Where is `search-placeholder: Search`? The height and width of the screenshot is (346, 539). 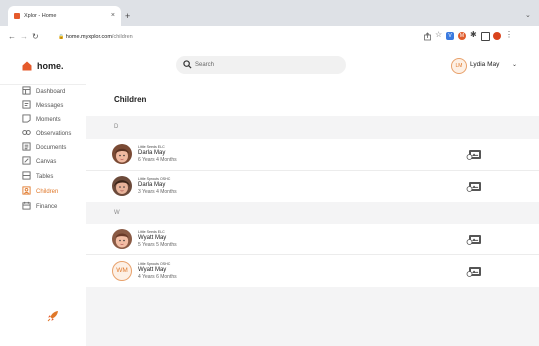
search-placeholder: Search is located at coordinates (205, 65).